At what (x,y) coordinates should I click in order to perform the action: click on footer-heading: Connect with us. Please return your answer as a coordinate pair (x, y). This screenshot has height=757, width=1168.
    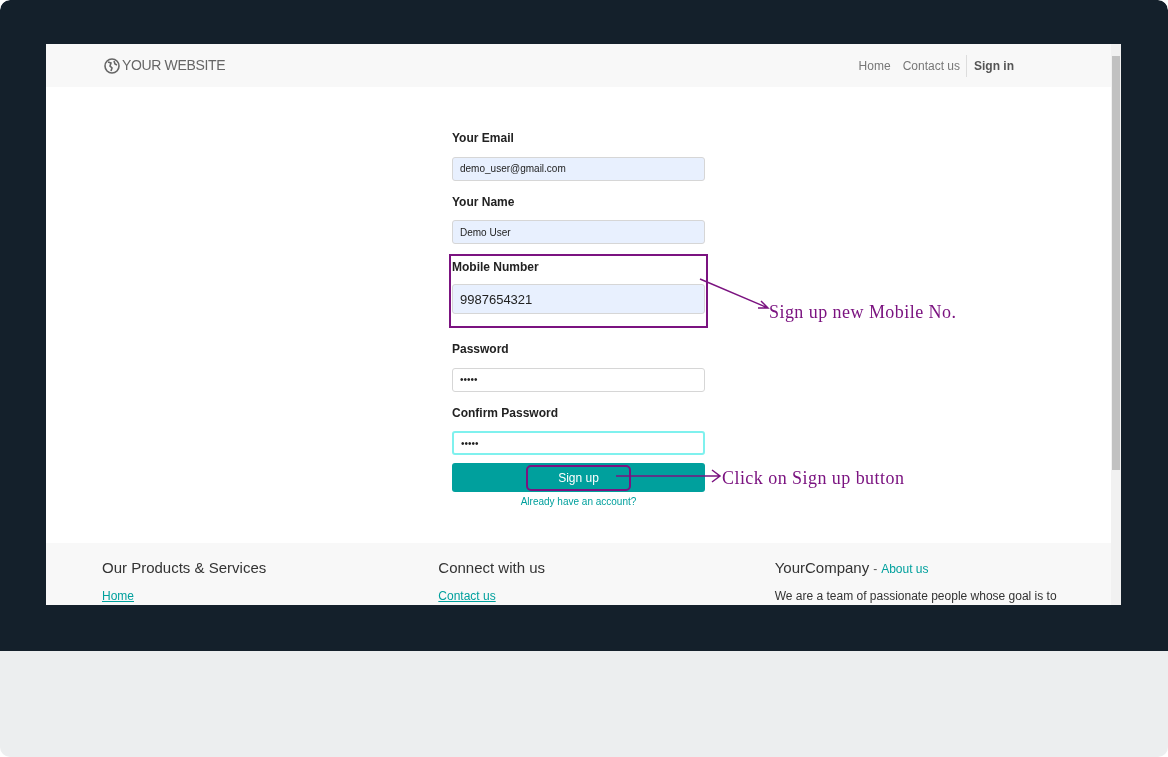
    Looking at the image, I should click on (492, 567).